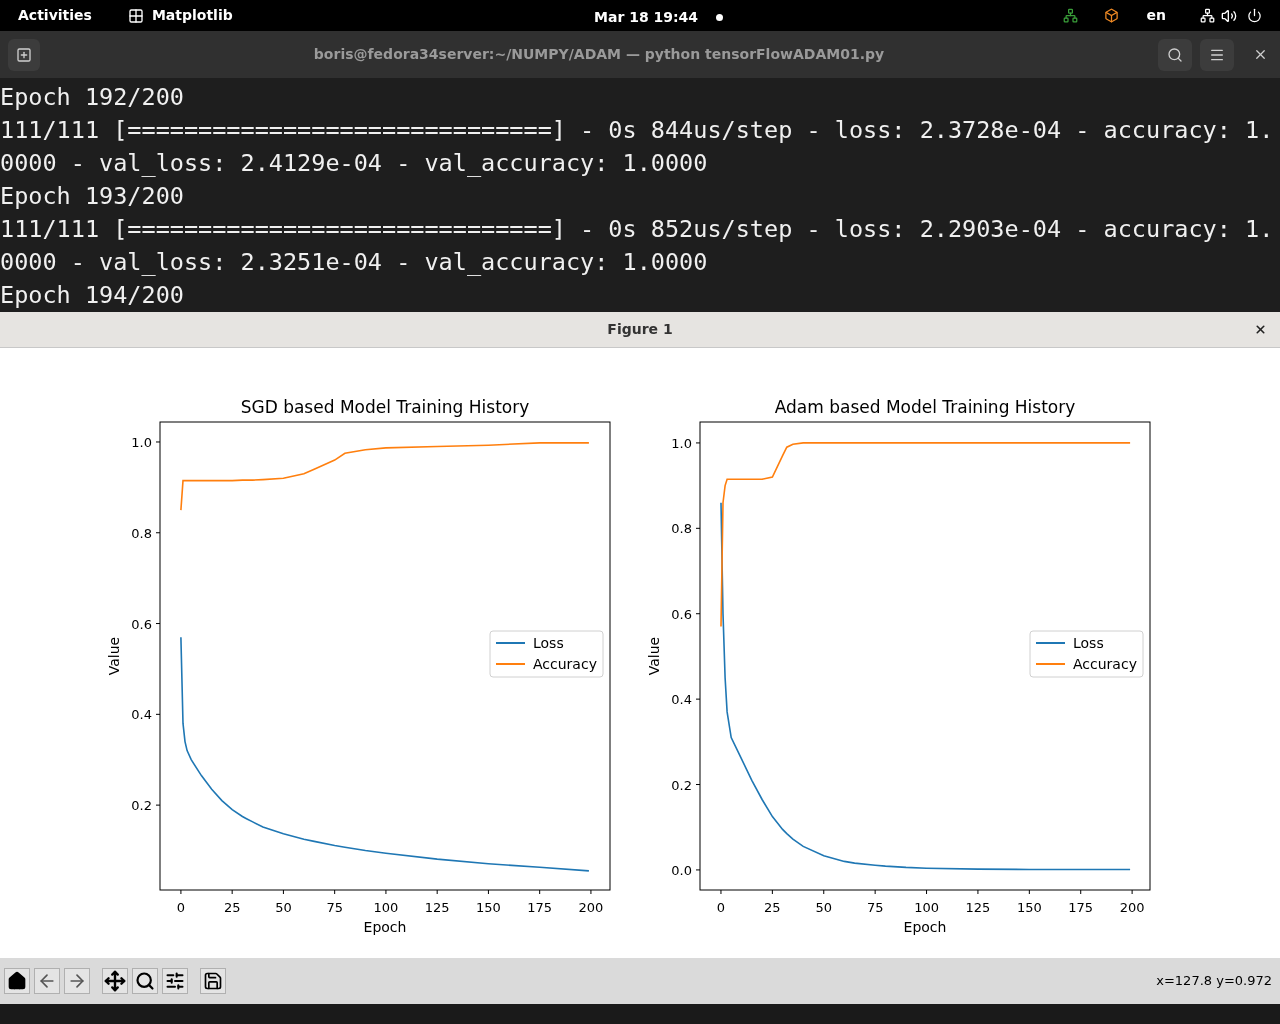 The width and height of the screenshot is (1280, 1024). What do you see at coordinates (92, 295) in the screenshot?
I see `terminal-line: Epoch 194/200` at bounding box center [92, 295].